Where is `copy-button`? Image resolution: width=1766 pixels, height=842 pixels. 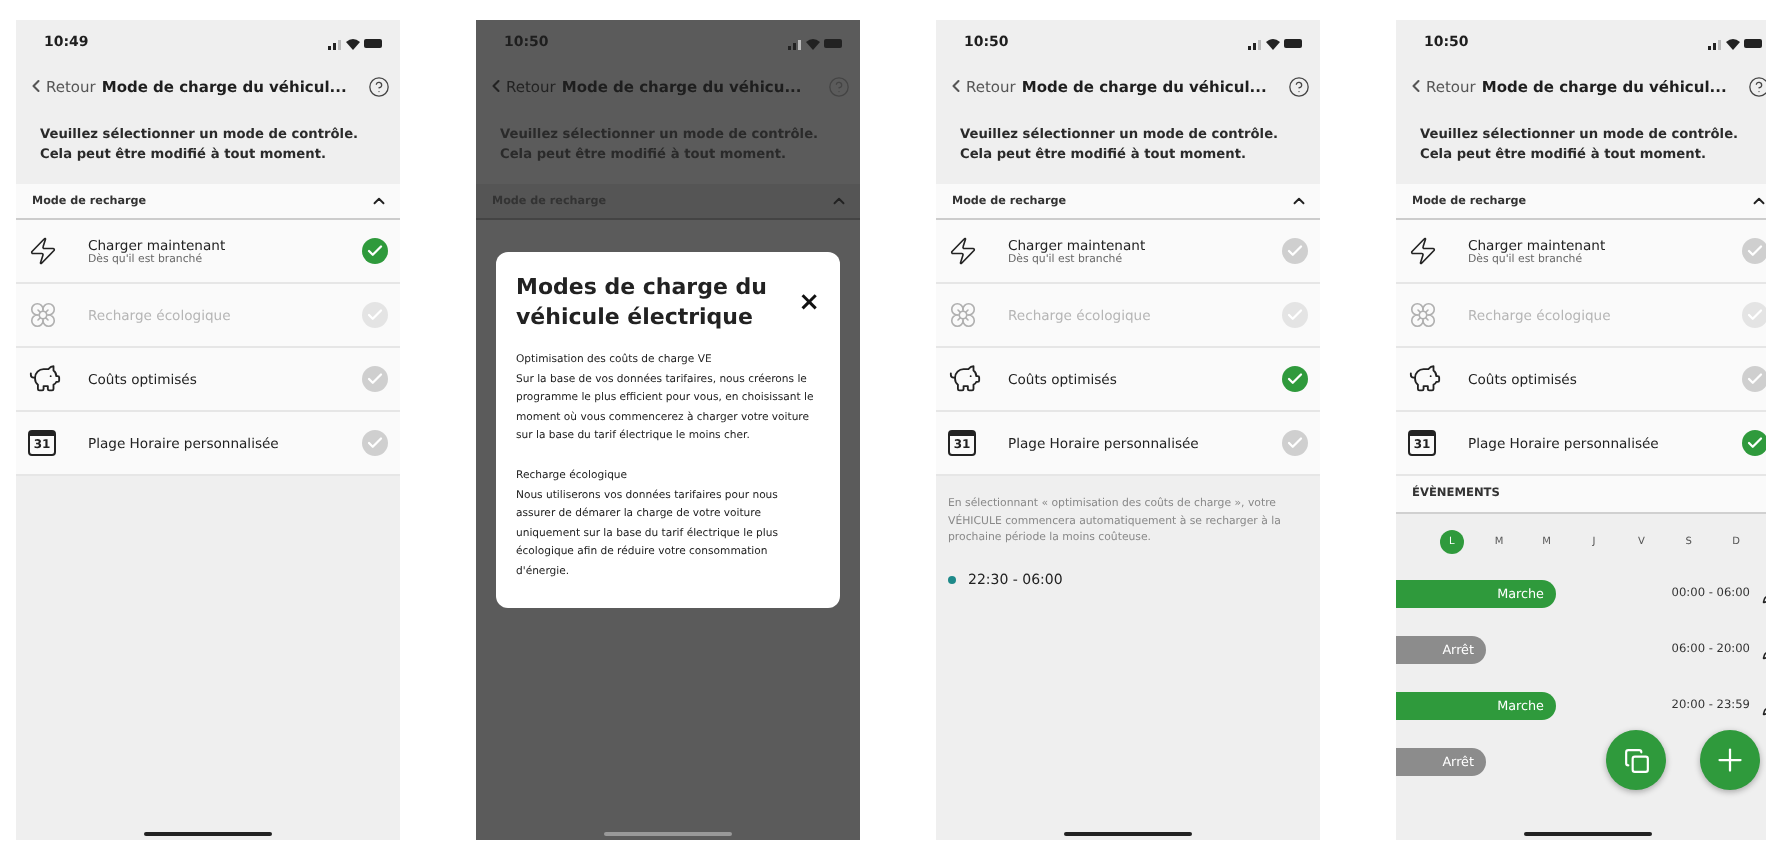
copy-button is located at coordinates (1636, 760).